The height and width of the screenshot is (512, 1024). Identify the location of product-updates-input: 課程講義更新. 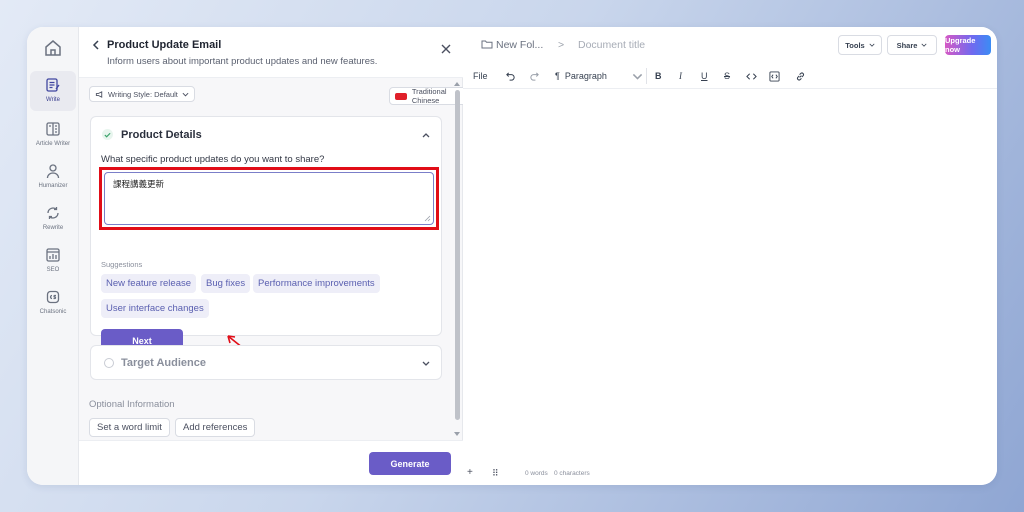
(269, 198).